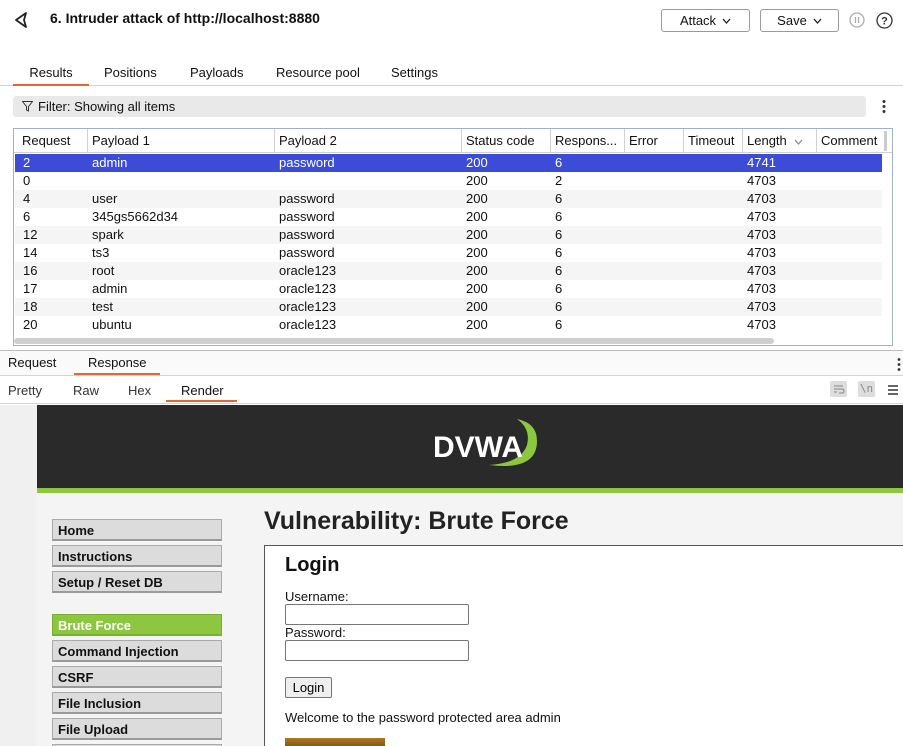  What do you see at coordinates (139, 390) in the screenshot?
I see `tab-hex: Hex` at bounding box center [139, 390].